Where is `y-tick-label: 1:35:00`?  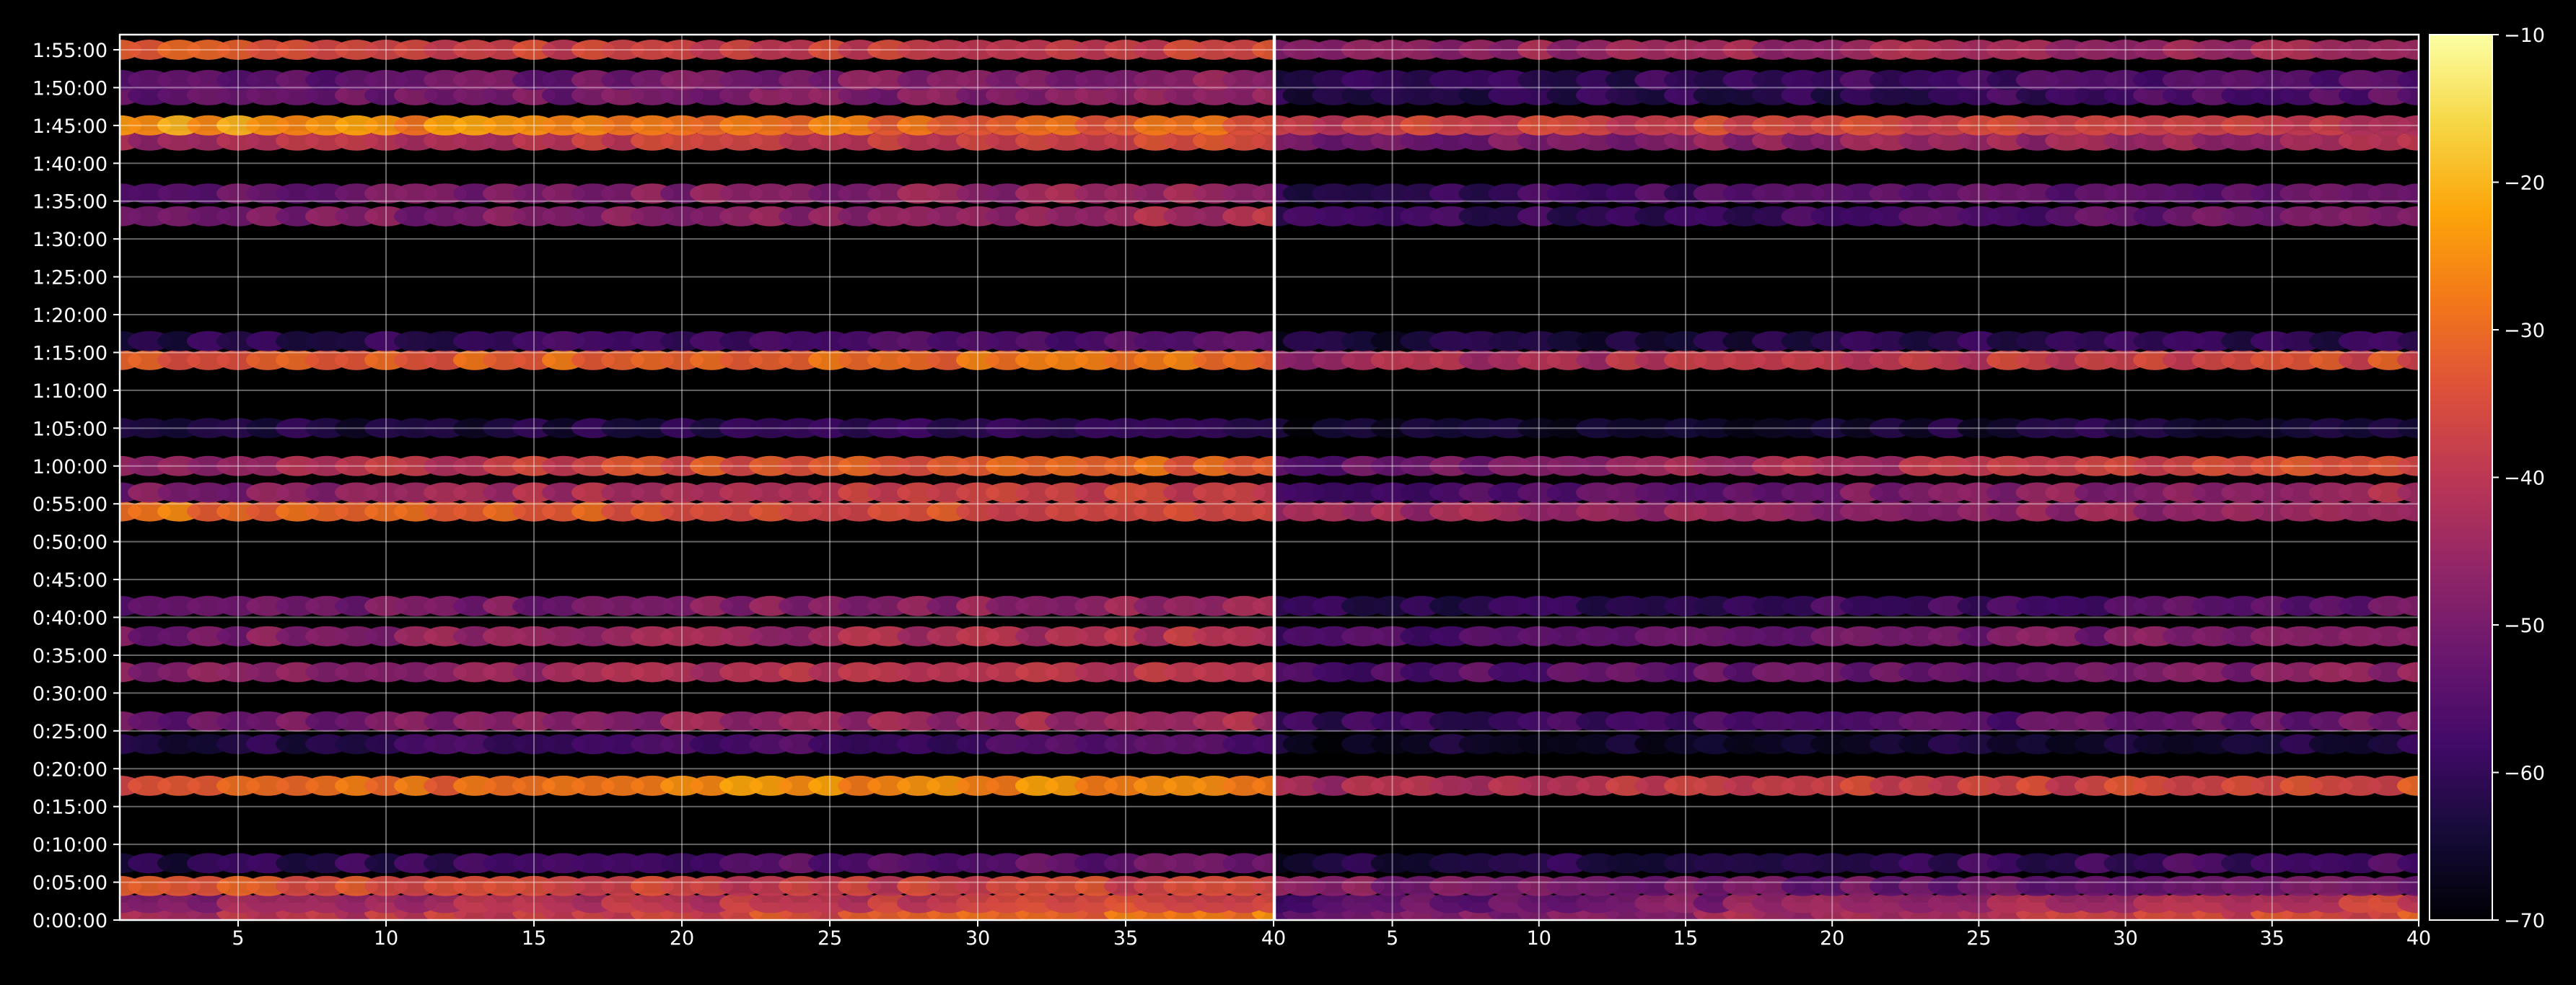 y-tick-label: 1:35:00 is located at coordinates (70, 203).